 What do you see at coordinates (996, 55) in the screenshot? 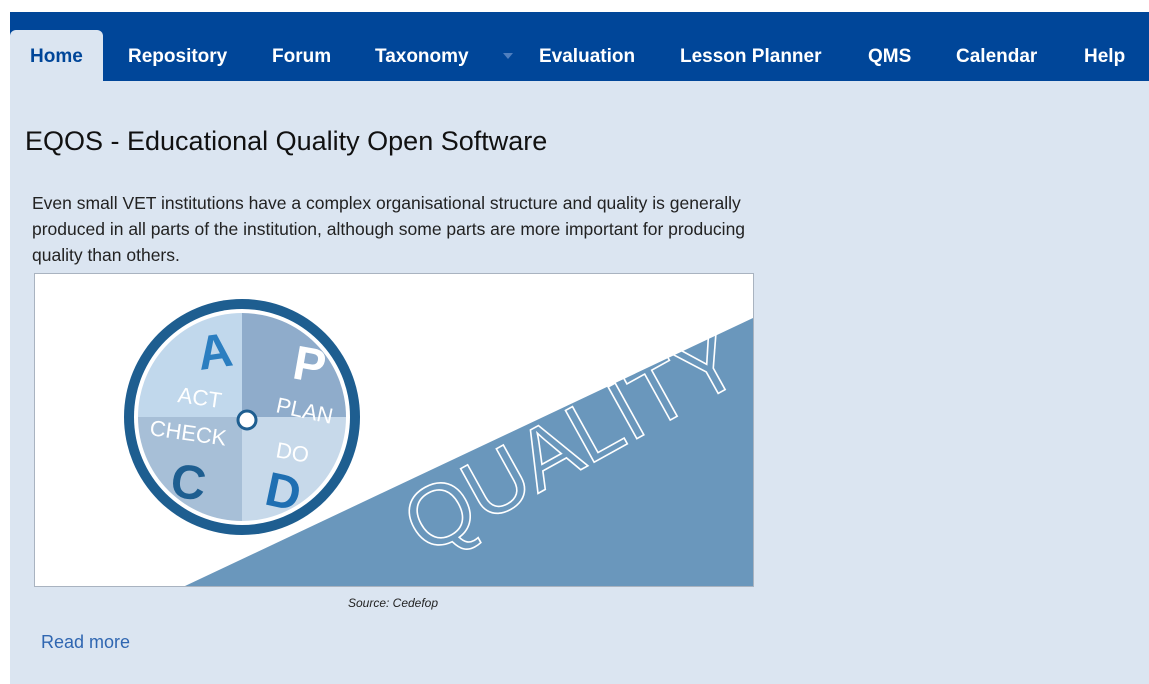
I see `tab-calendar: Calendar` at bounding box center [996, 55].